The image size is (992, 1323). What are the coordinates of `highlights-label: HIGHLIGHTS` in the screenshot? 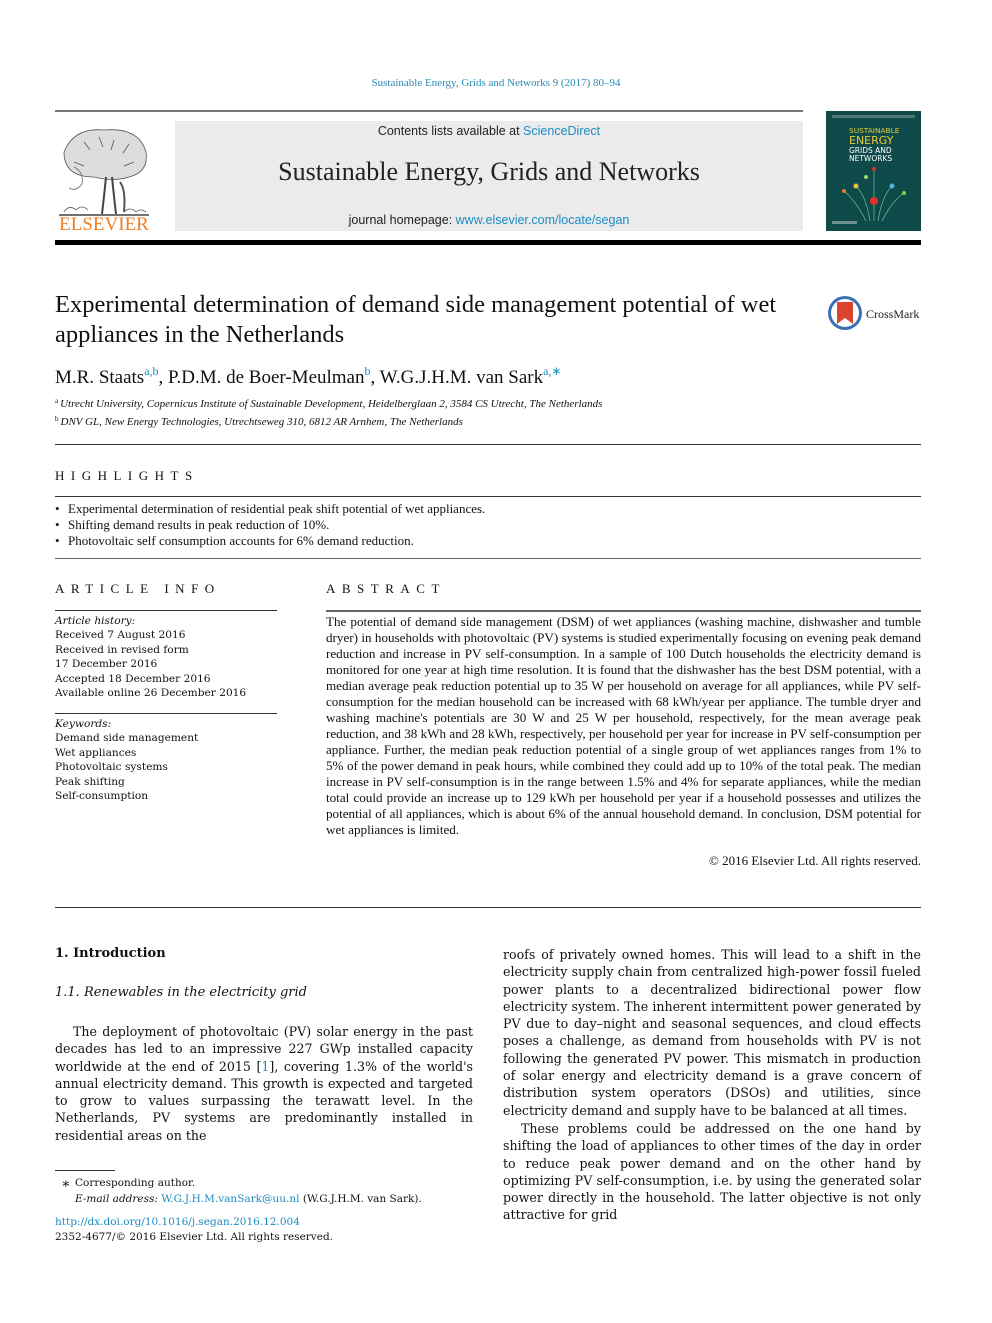 It's located at (127, 475).